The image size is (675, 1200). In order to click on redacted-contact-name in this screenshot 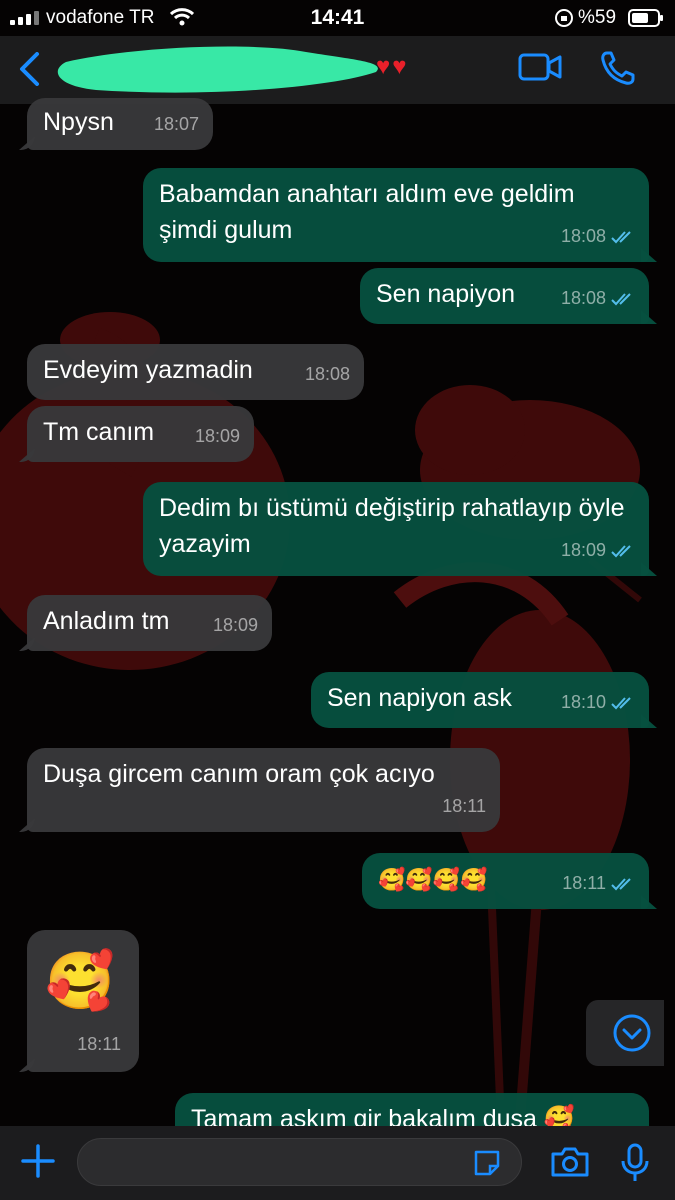, I will do `click(221, 70)`.